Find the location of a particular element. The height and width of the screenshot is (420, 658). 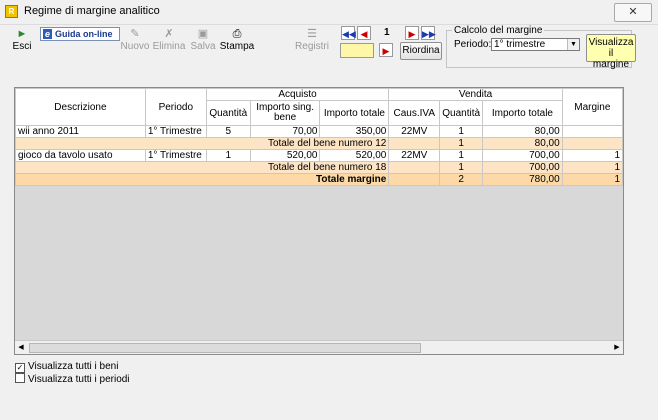

prev-record-icon: ◀ is located at coordinates (364, 33).